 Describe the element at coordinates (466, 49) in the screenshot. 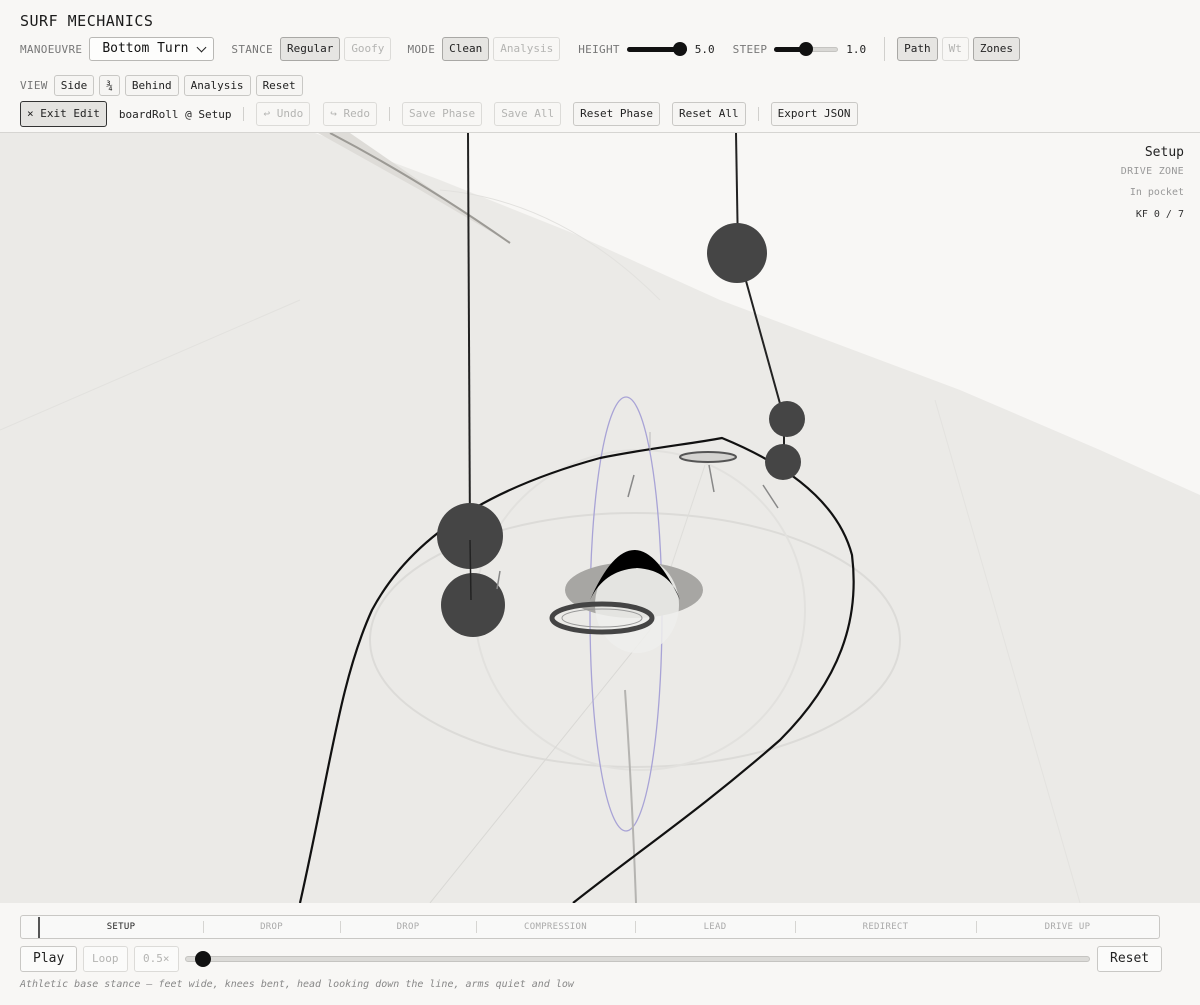

I see `mode-clean-button: Clean` at that location.